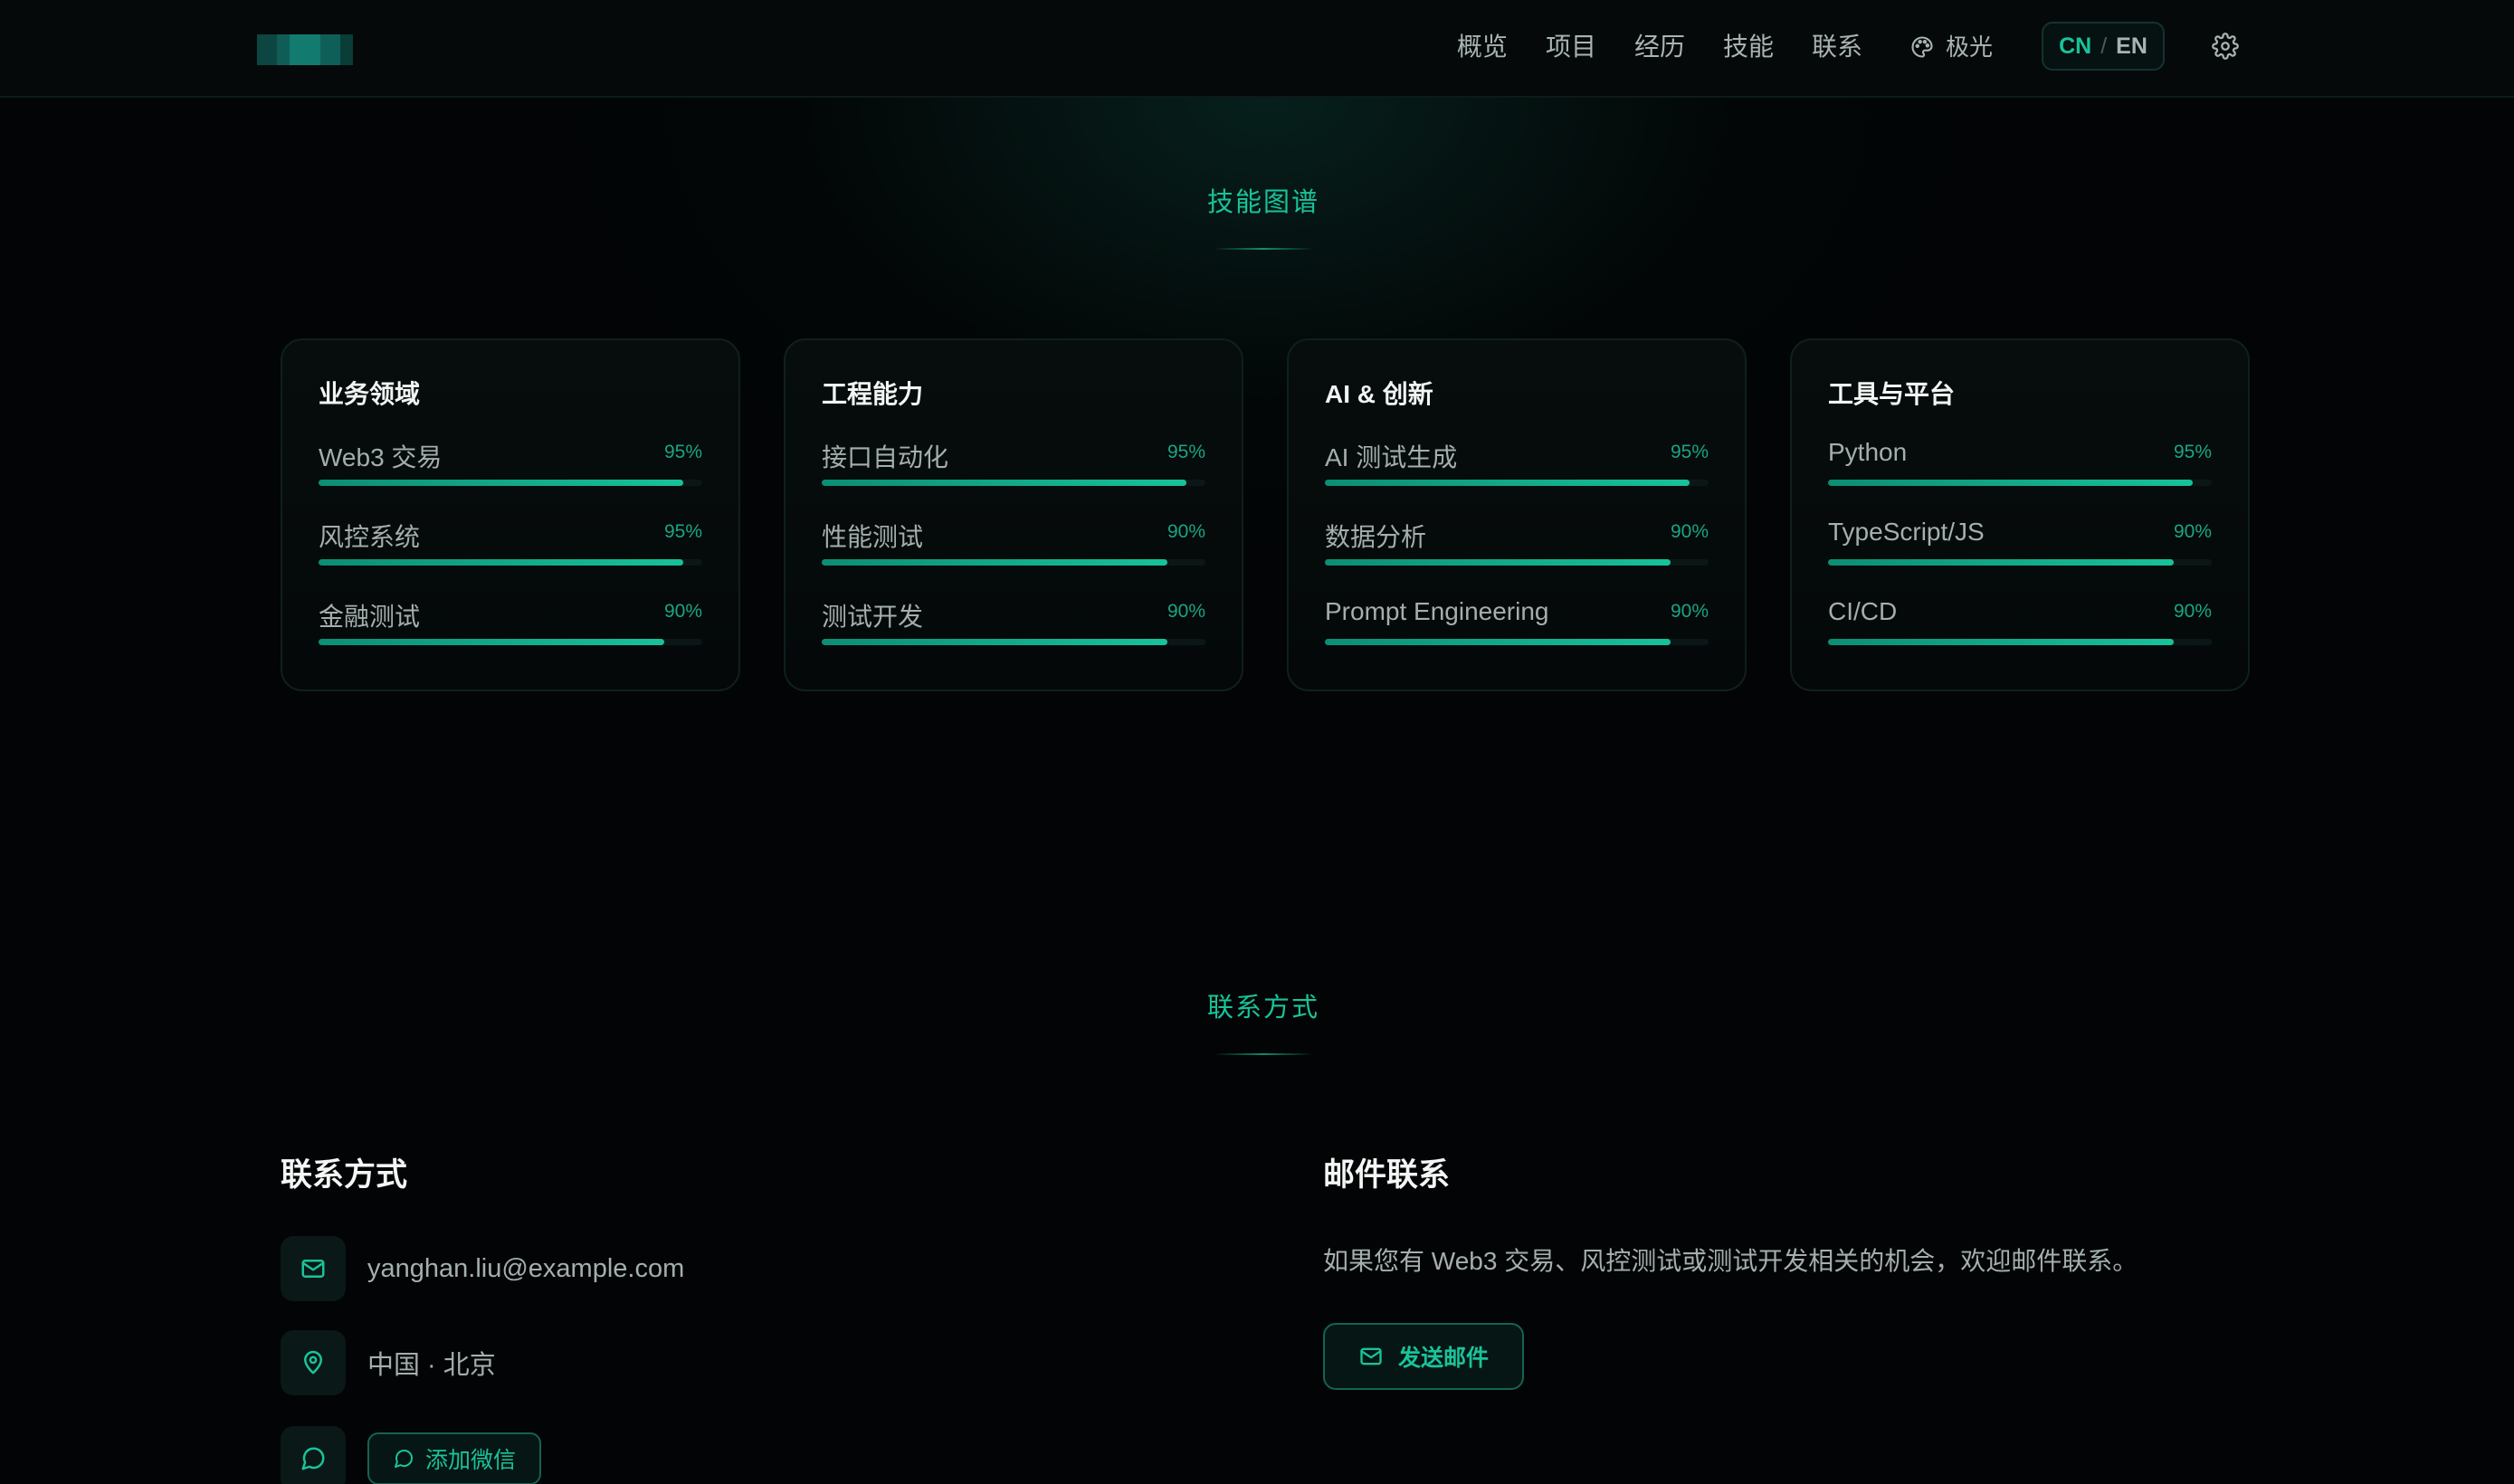 The image size is (2514, 1484). What do you see at coordinates (1748, 47) in the screenshot?
I see `nav-item-skills: 技能` at bounding box center [1748, 47].